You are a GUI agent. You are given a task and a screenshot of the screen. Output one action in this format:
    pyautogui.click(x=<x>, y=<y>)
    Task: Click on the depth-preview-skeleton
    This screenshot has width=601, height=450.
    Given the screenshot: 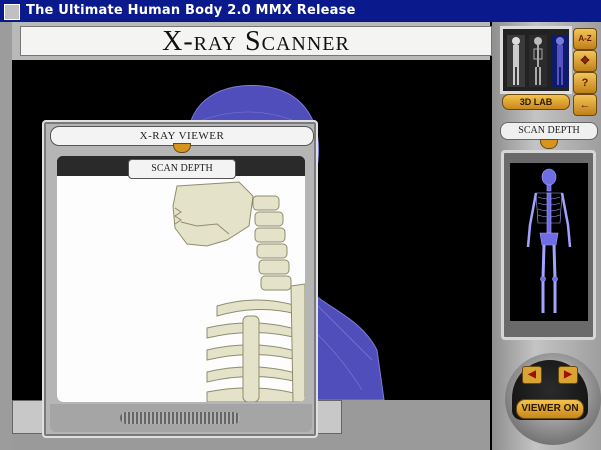 What is the action you would take?
    pyautogui.click(x=549, y=242)
    